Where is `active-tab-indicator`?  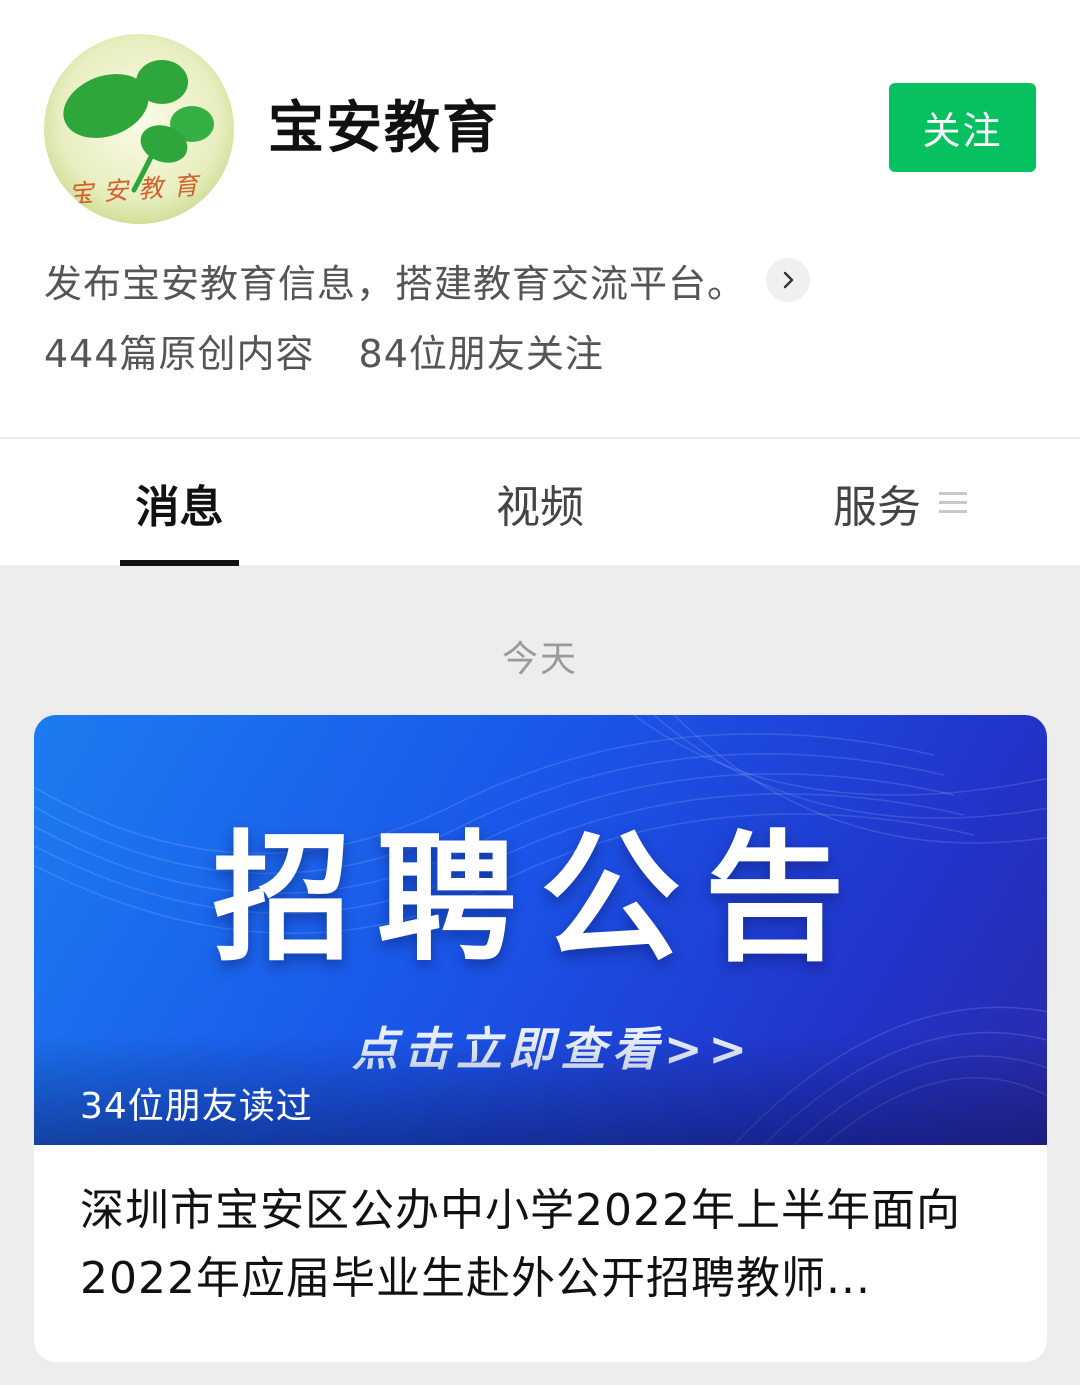
active-tab-indicator is located at coordinates (179, 563).